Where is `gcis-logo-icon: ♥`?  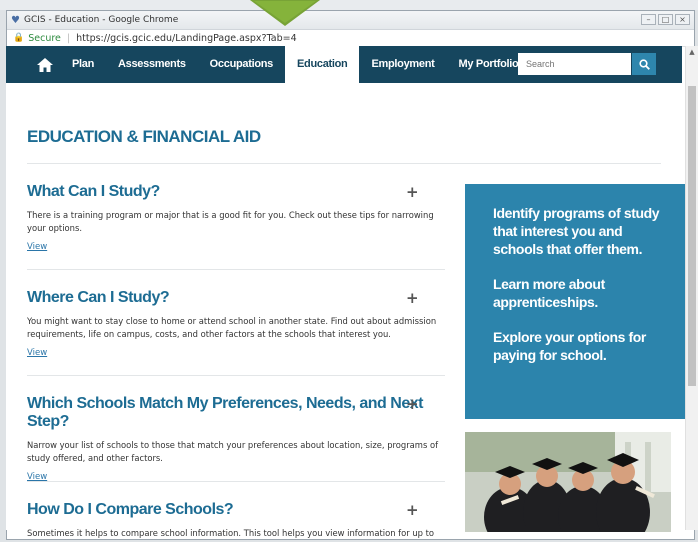
gcis-logo-icon: ♥ is located at coordinates (15, 20).